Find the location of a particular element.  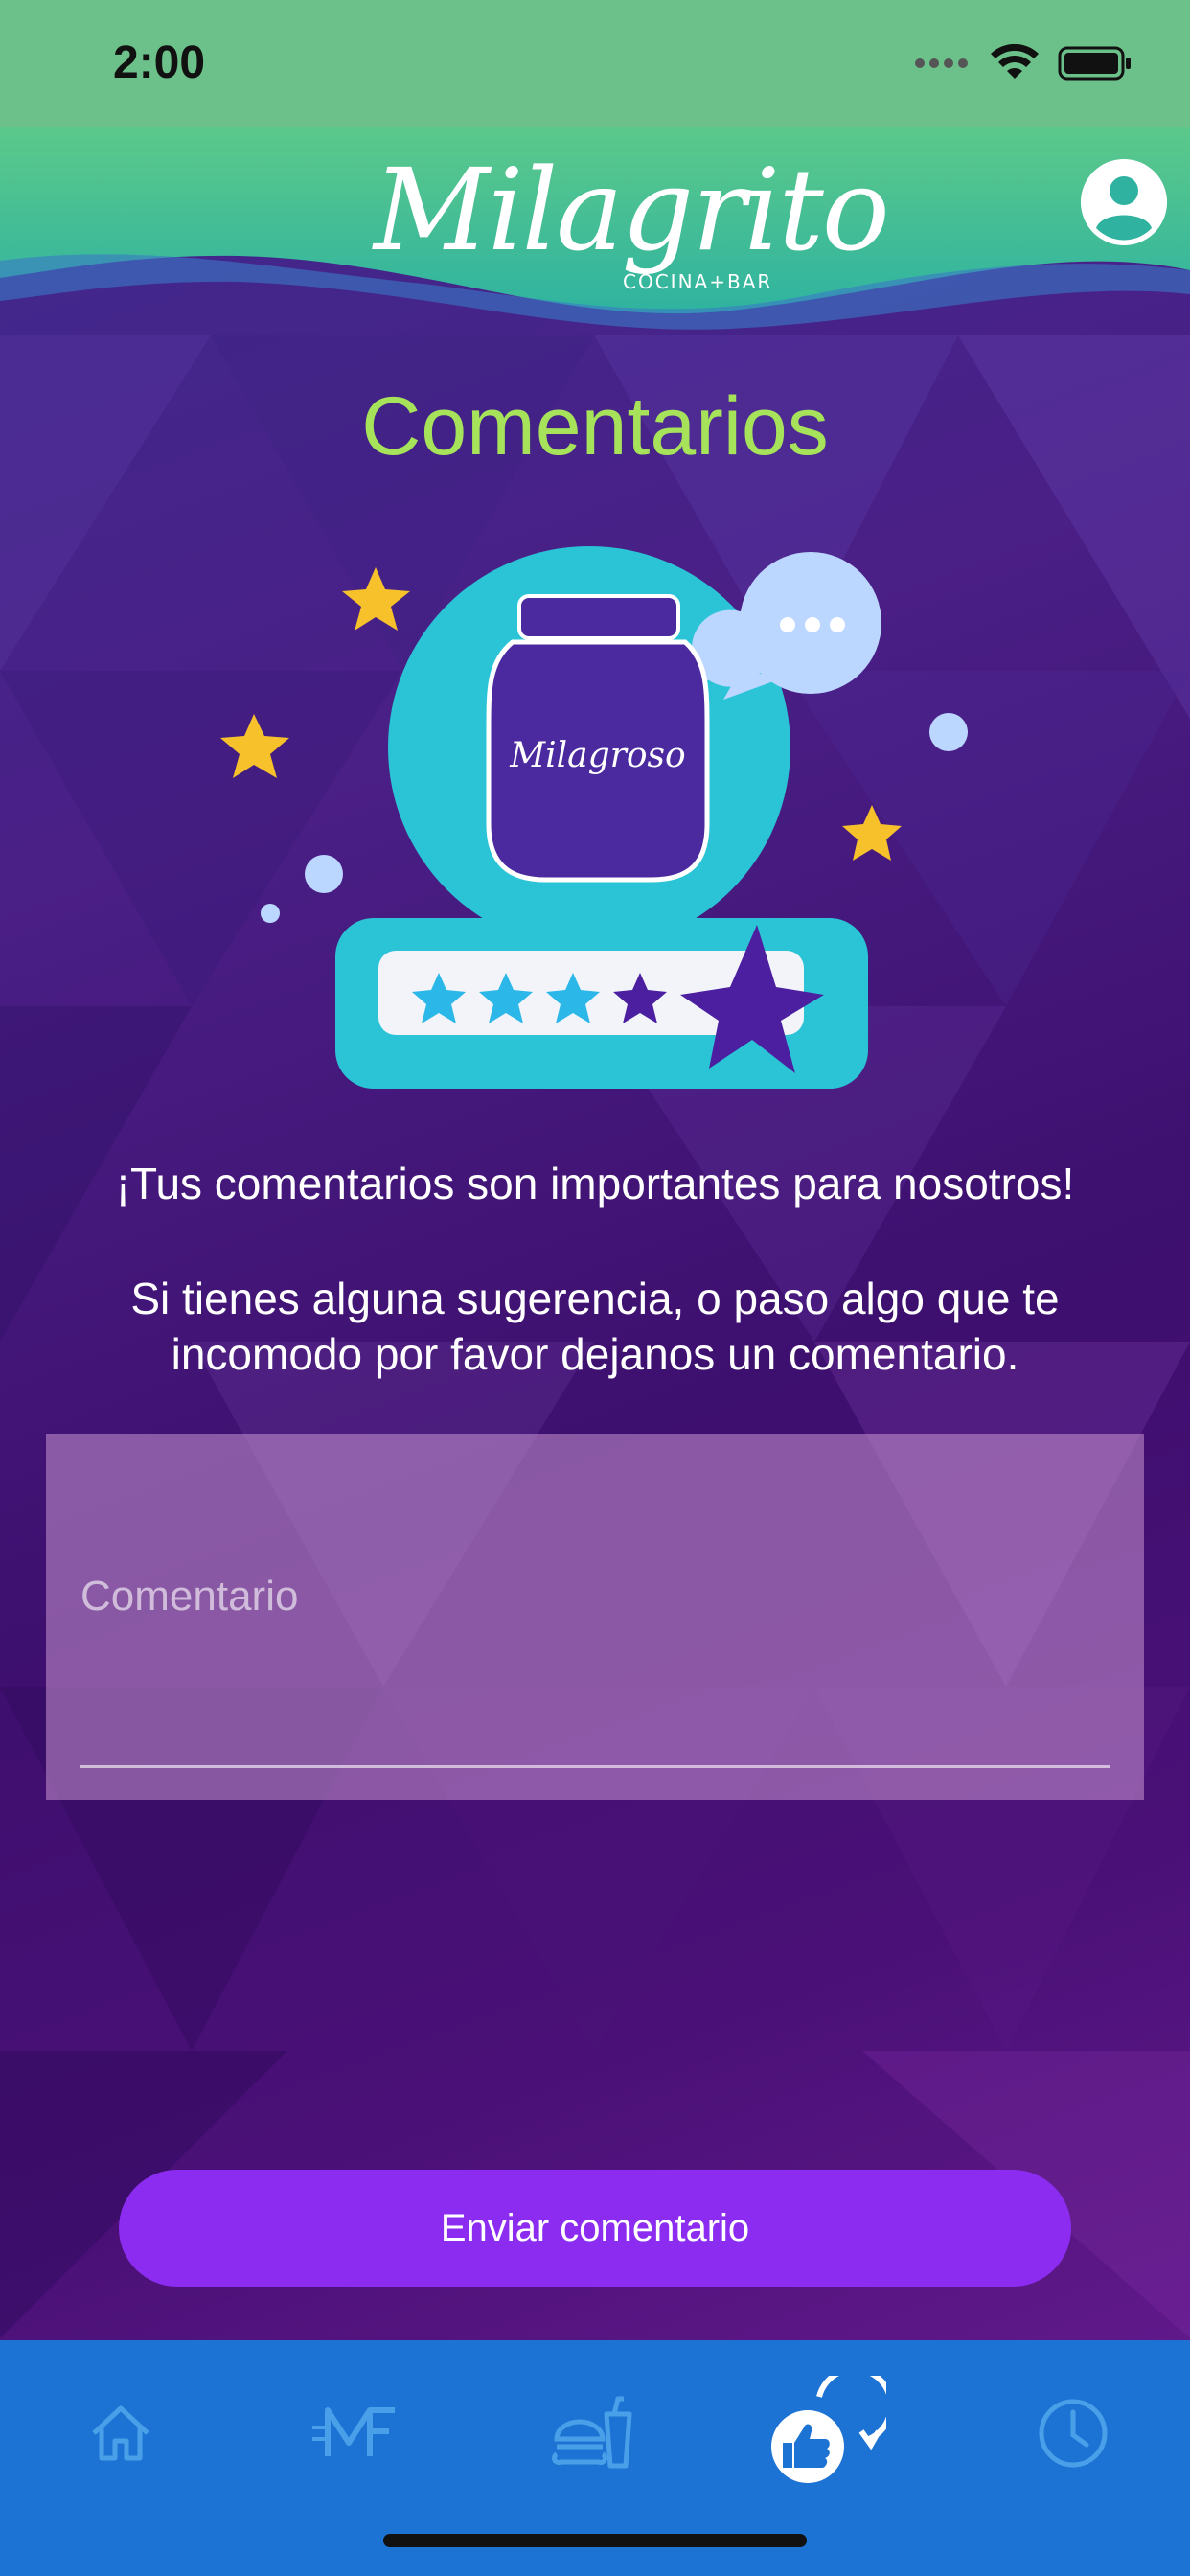

home-indicator is located at coordinates (595, 2540).